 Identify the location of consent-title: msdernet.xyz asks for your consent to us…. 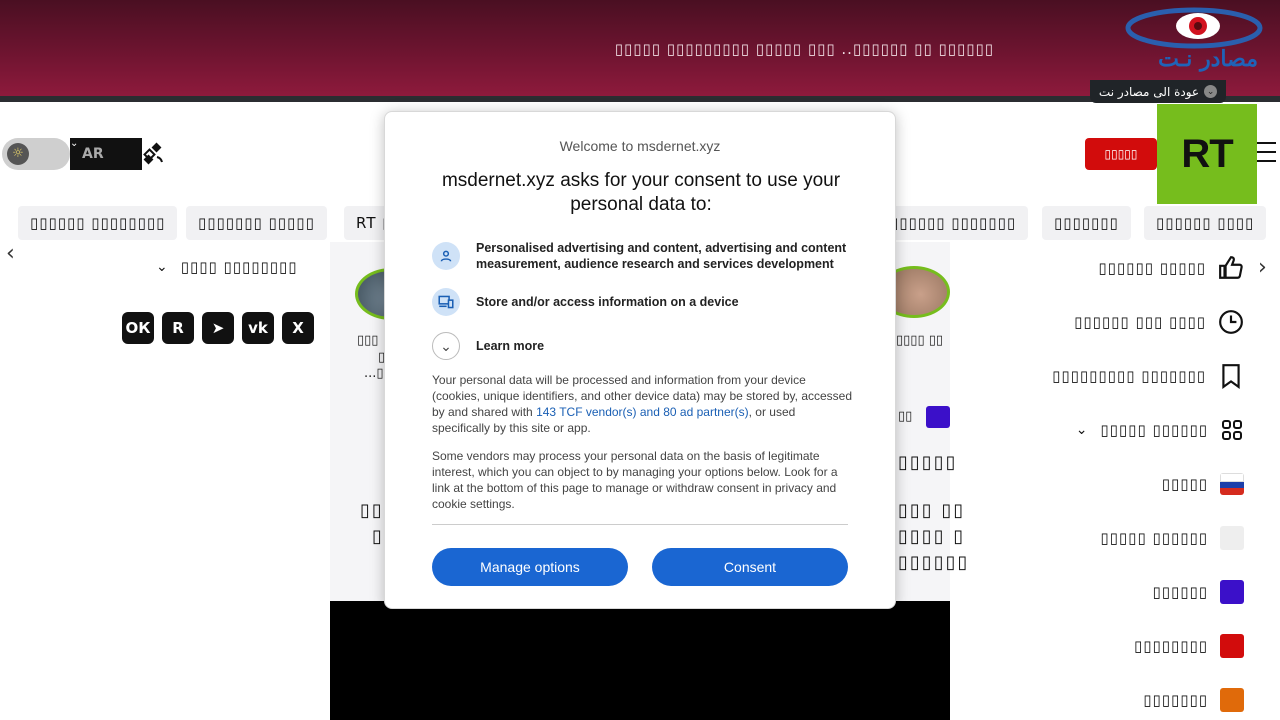
(641, 192).